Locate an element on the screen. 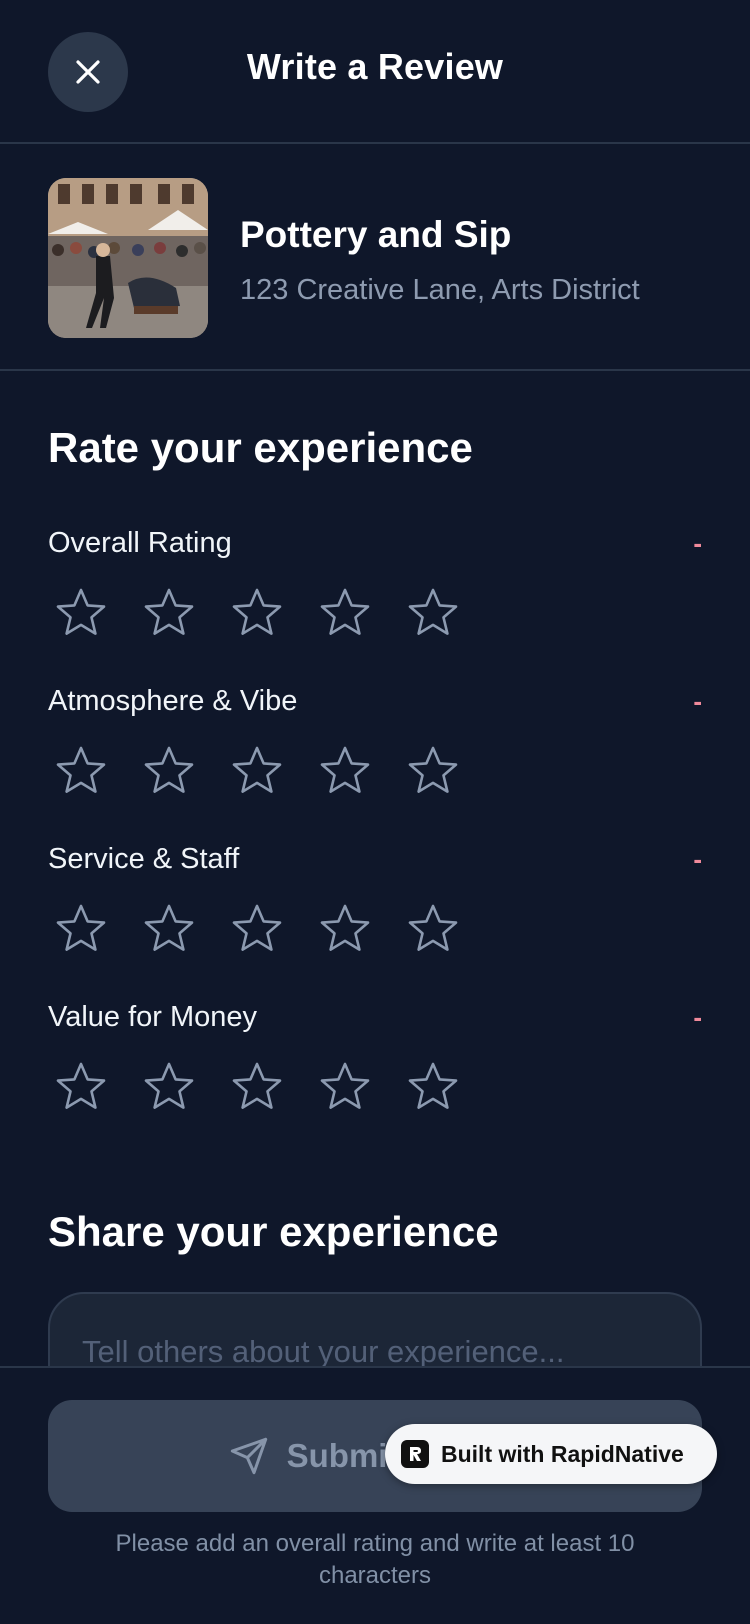  rating-label-value: Value for Money is located at coordinates (153, 1017).